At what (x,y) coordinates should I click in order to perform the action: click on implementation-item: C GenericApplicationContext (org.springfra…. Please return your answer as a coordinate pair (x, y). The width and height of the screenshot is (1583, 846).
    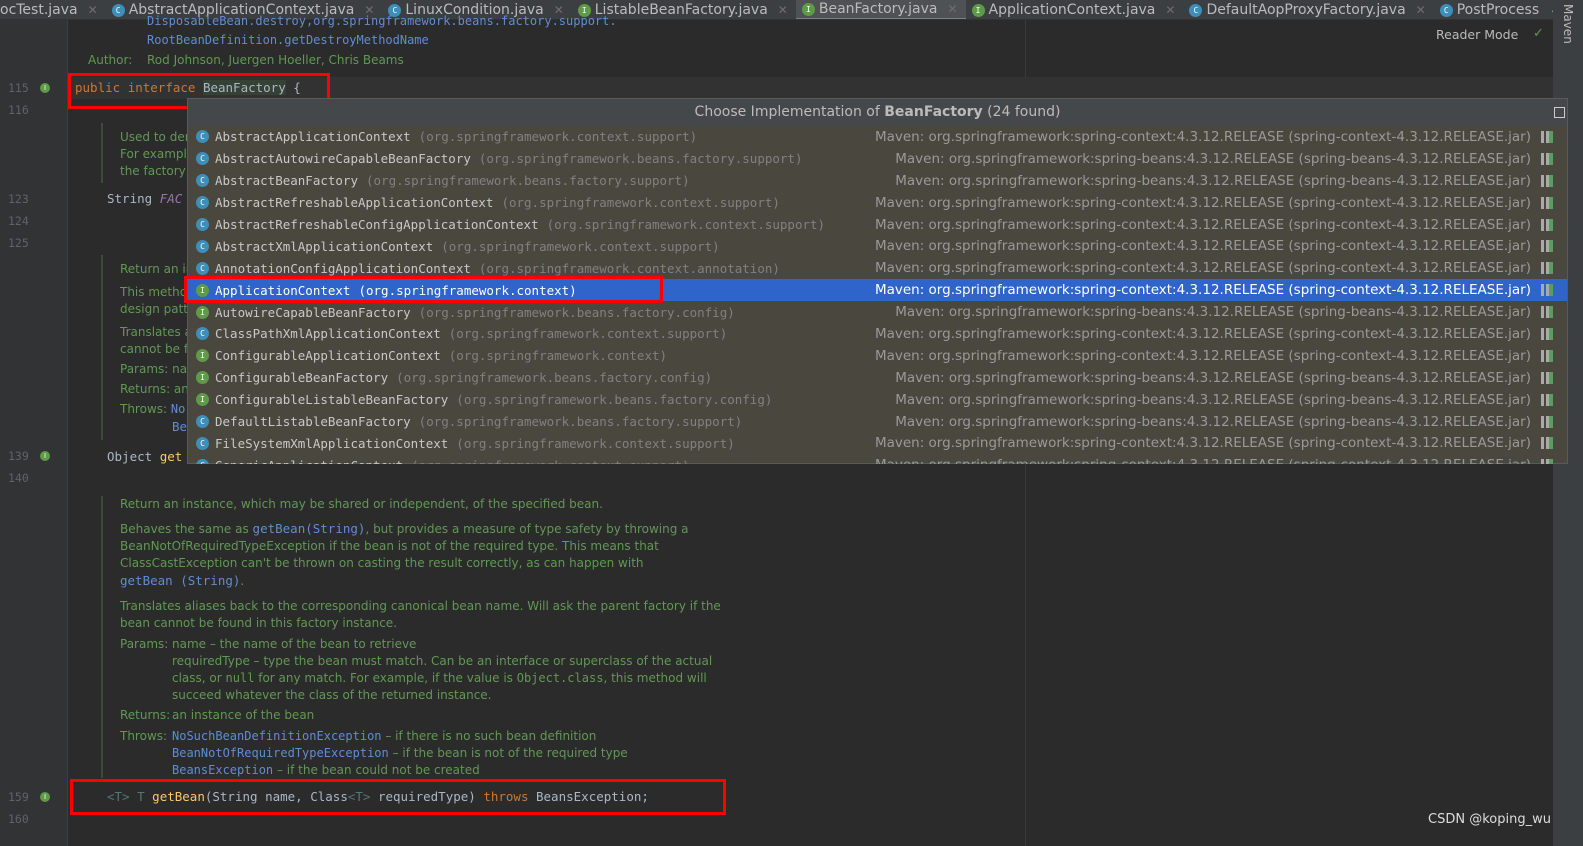
    Looking at the image, I should click on (877, 459).